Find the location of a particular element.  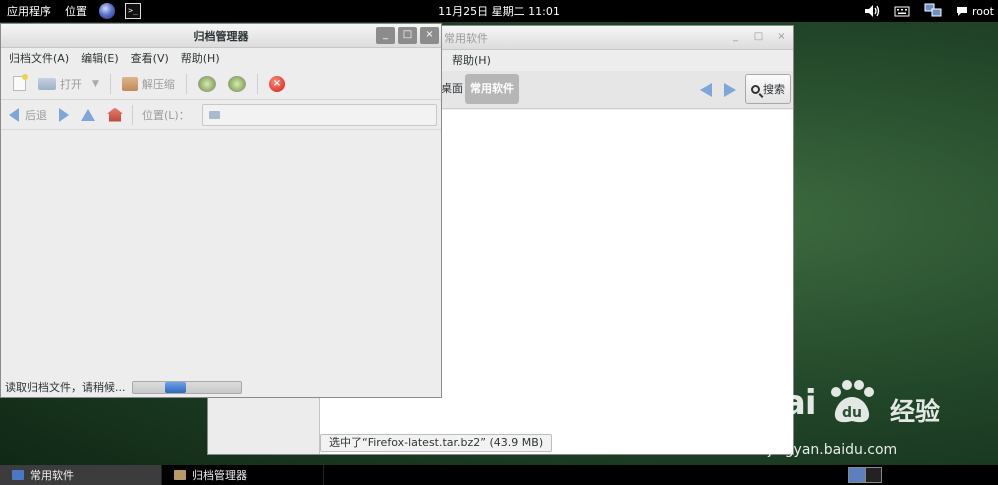

browser-launcher-icon is located at coordinates (107, 11).